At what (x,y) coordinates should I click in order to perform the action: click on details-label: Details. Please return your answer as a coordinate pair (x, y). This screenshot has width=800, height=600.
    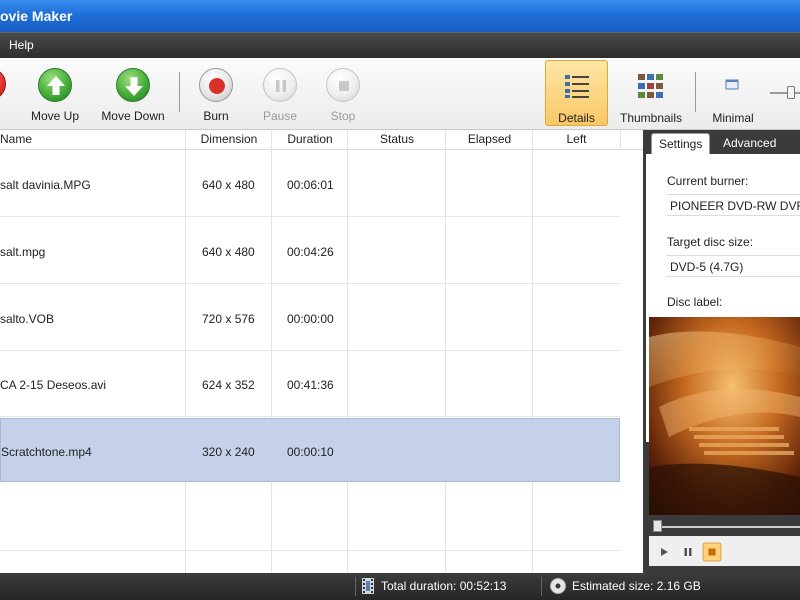
    Looking at the image, I should click on (576, 118).